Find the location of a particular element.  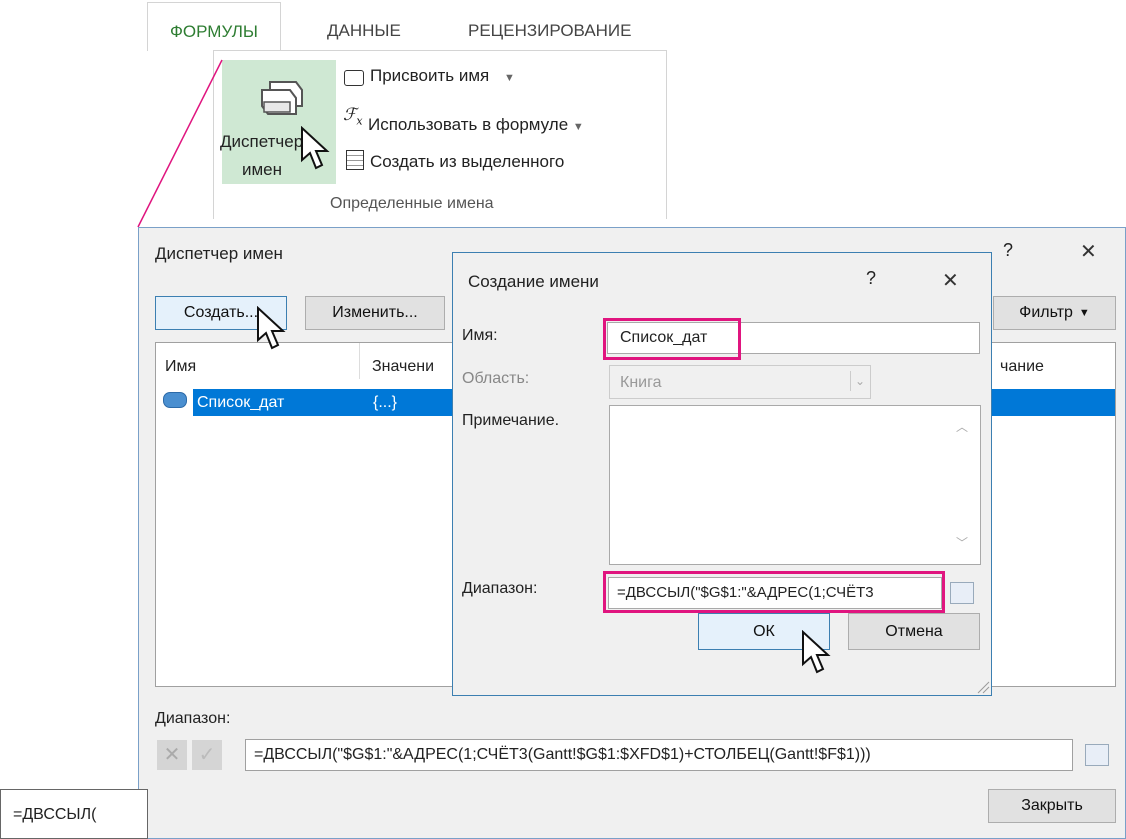

comment-field is located at coordinates (795, 485).